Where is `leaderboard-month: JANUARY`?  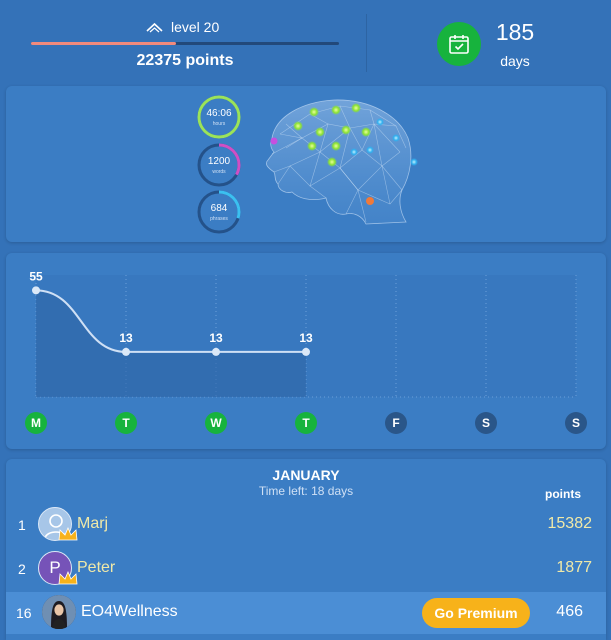 leaderboard-month: JANUARY is located at coordinates (306, 475).